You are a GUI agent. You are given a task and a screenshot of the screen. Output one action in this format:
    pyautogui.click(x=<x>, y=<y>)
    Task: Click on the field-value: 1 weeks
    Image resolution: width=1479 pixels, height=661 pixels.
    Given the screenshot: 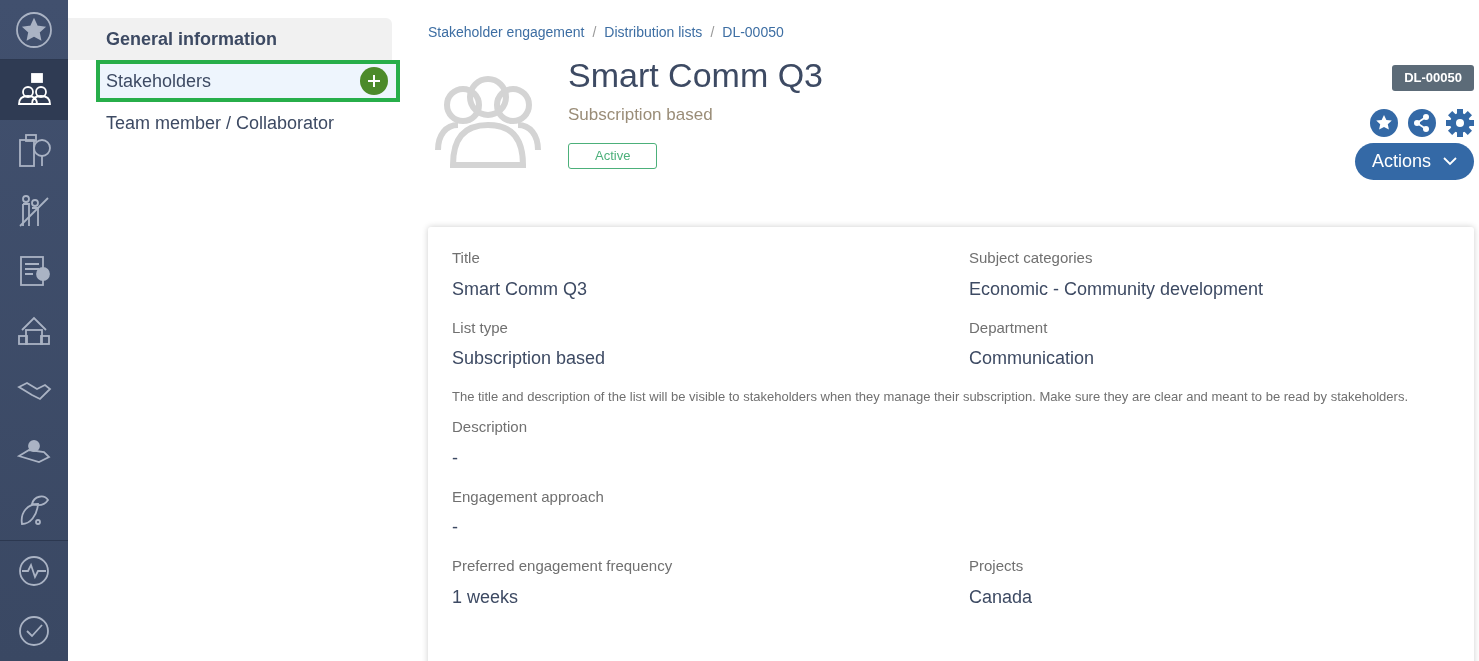 What is the action you would take?
    pyautogui.click(x=486, y=597)
    